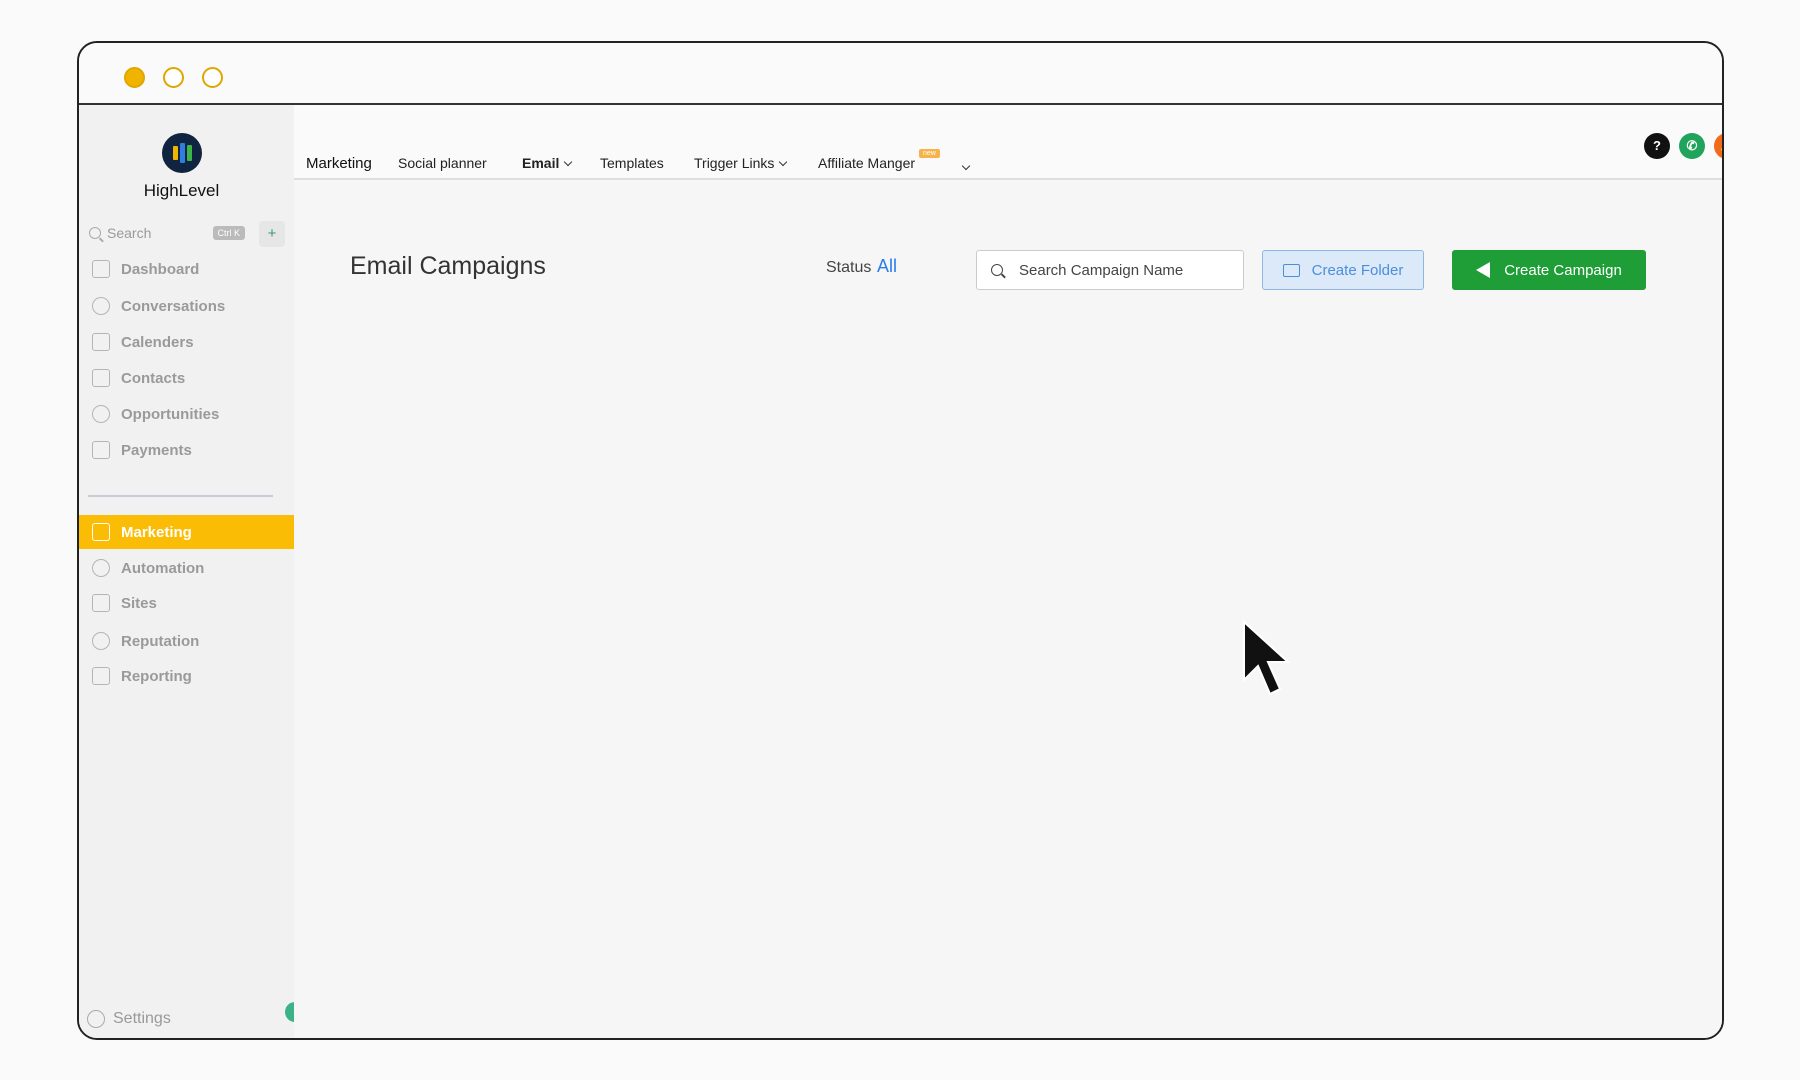 The image size is (1800, 1080). Describe the element at coordinates (929, 153) in the screenshot. I see `new-badge: new` at that location.